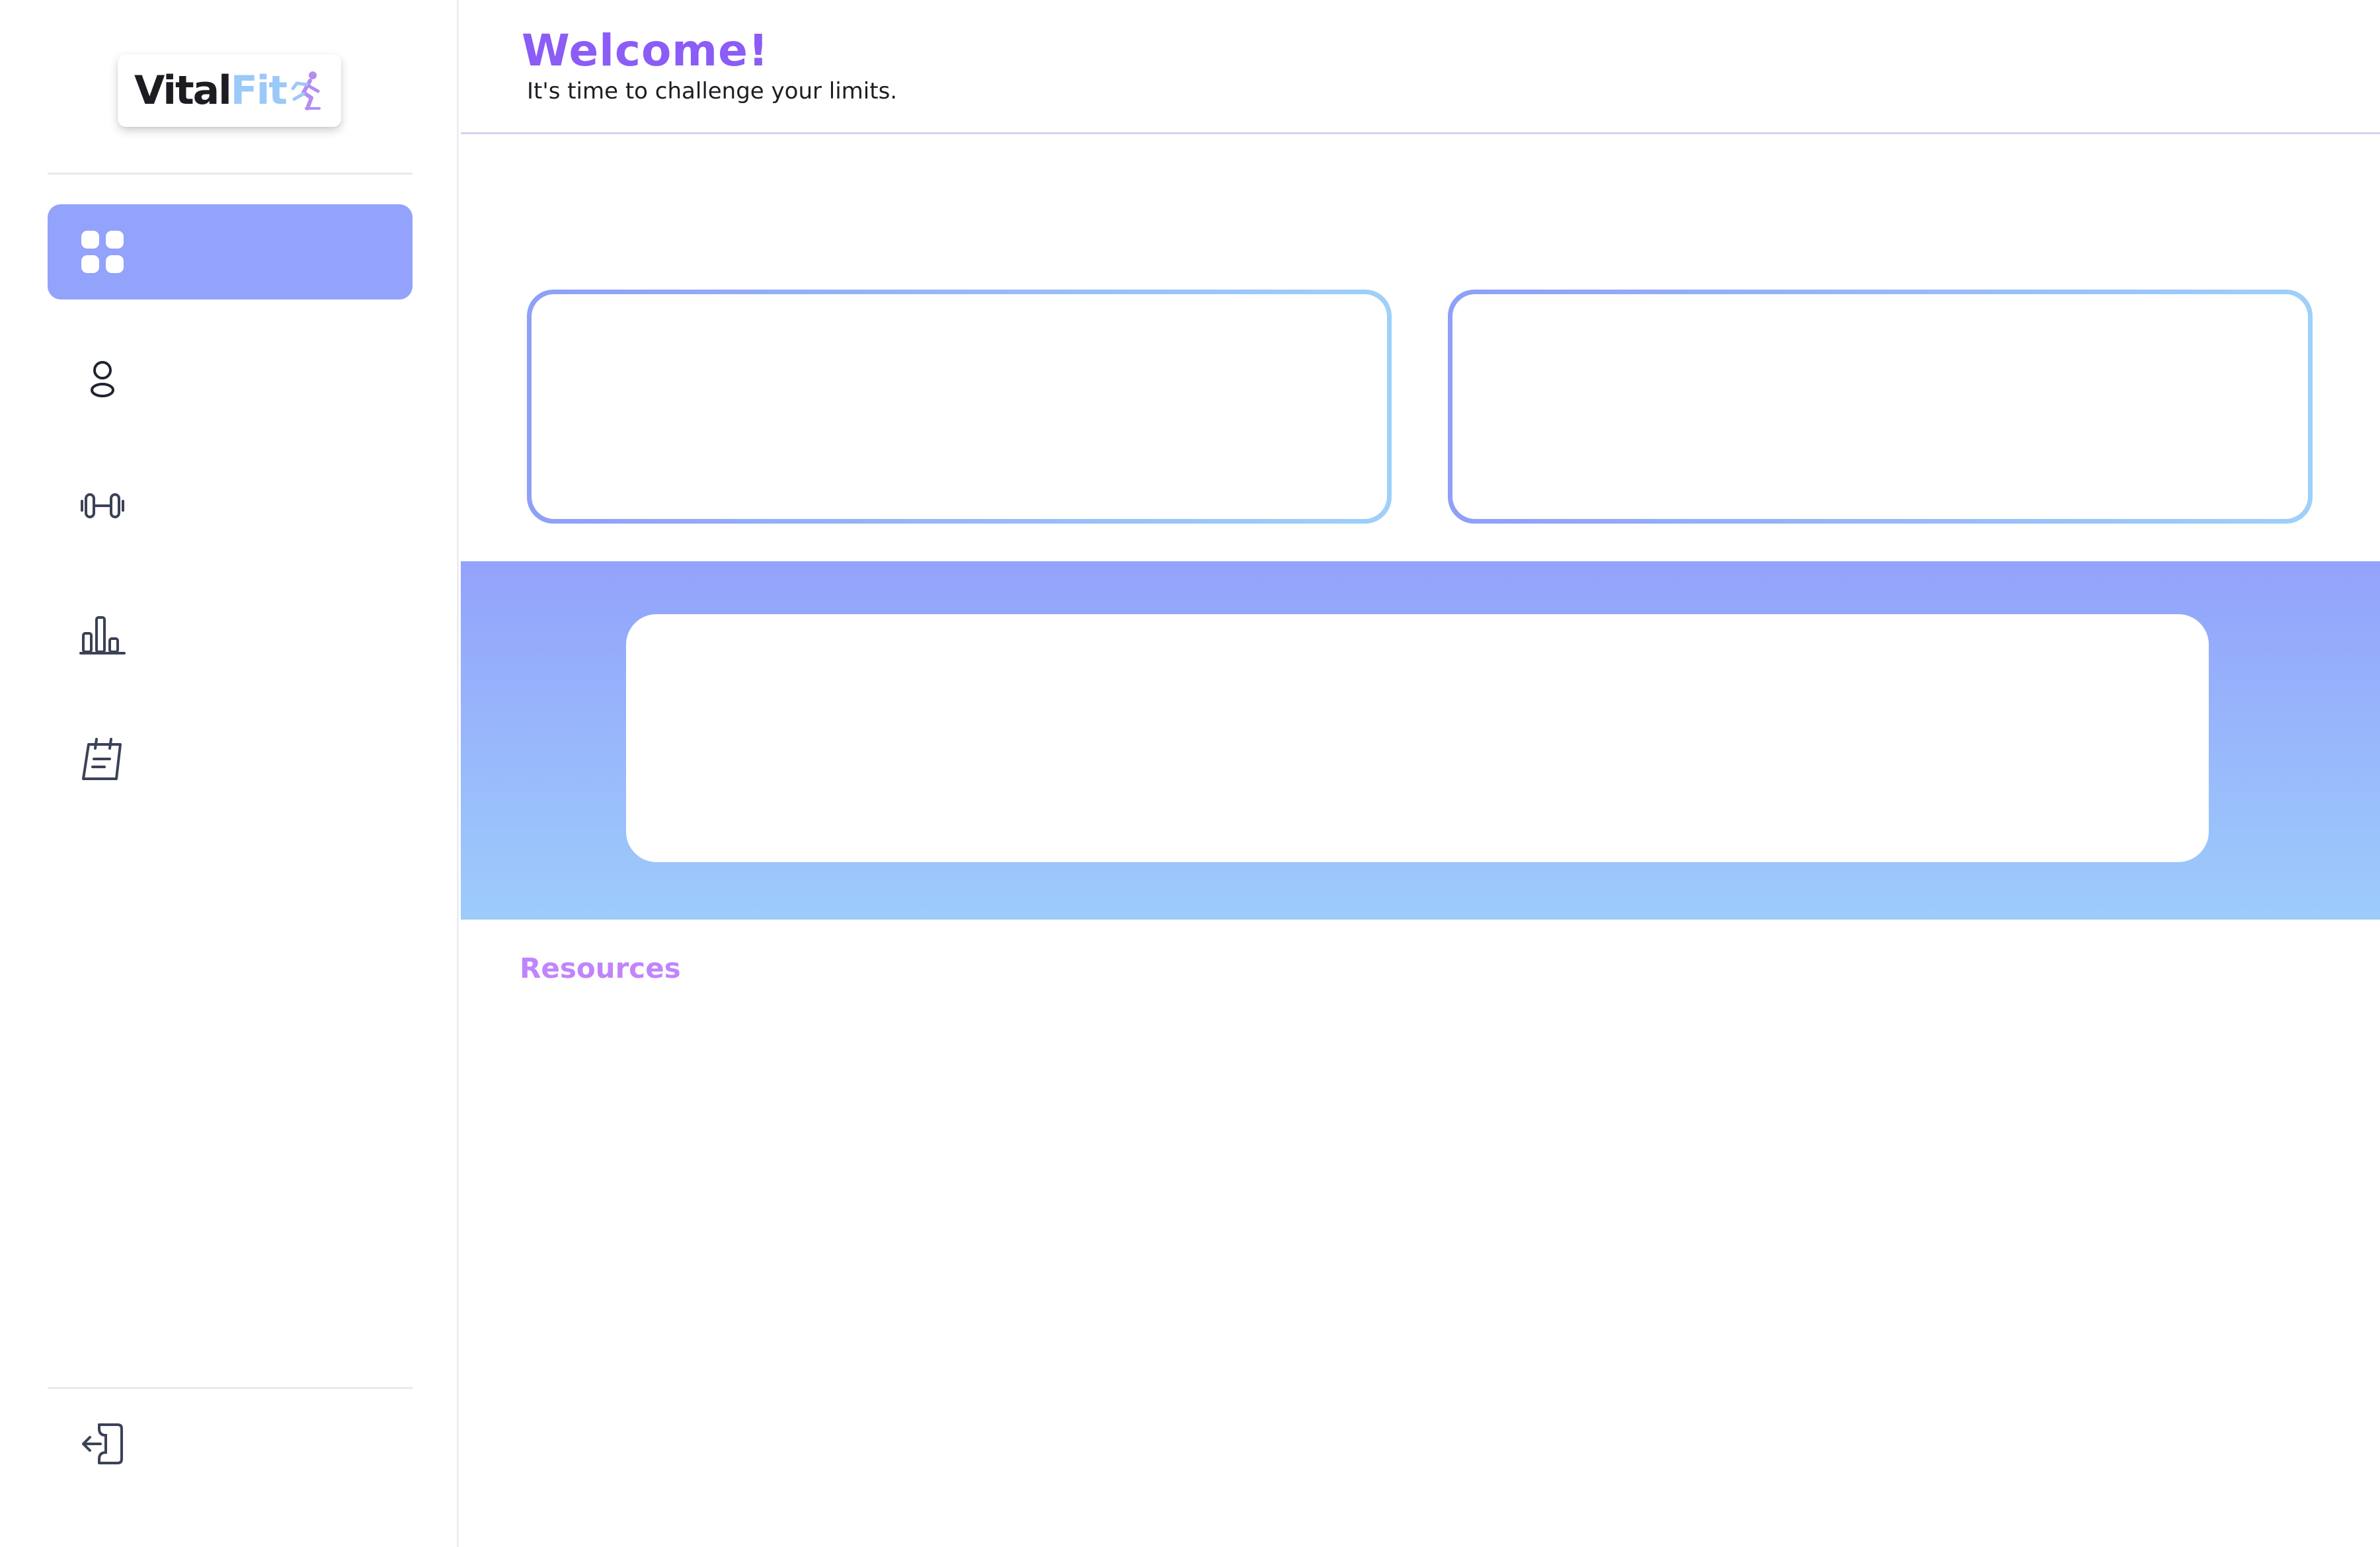 The width and height of the screenshot is (2380, 1547). I want to click on dumbbell-icon, so click(102, 505).